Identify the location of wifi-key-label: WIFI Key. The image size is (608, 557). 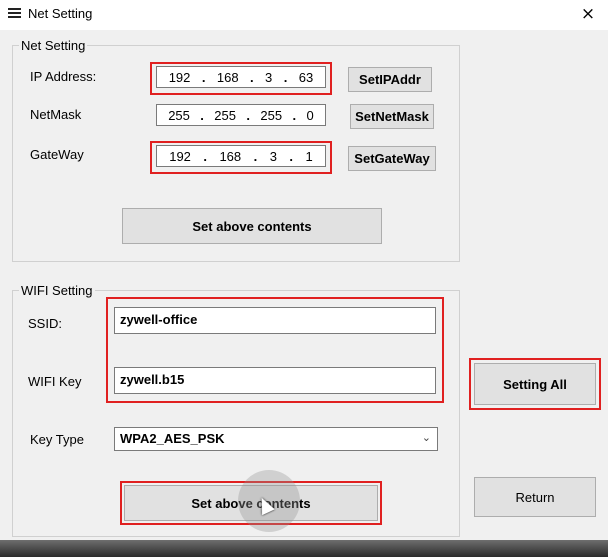
(55, 381).